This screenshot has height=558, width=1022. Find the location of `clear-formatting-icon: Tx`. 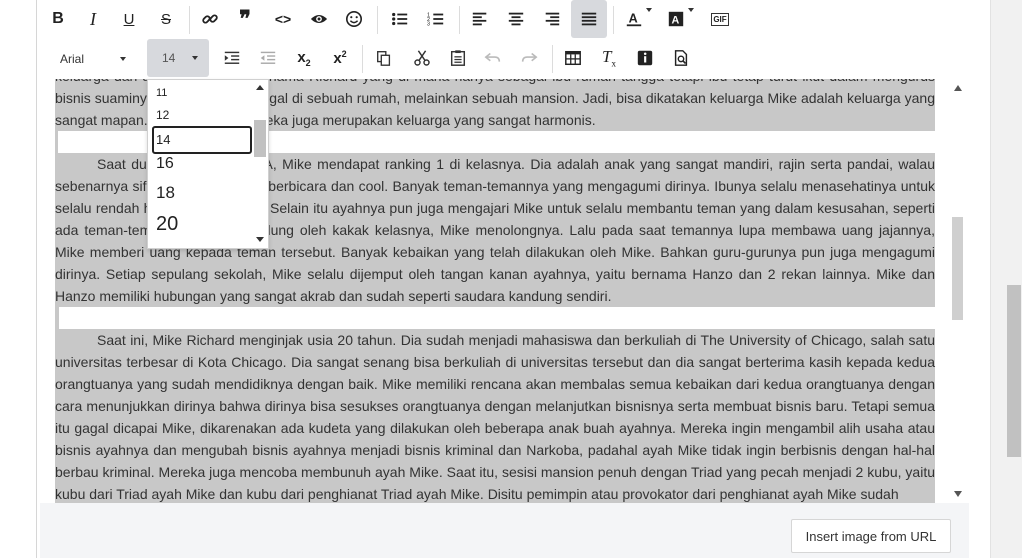

clear-formatting-icon: Tx is located at coordinates (609, 58).